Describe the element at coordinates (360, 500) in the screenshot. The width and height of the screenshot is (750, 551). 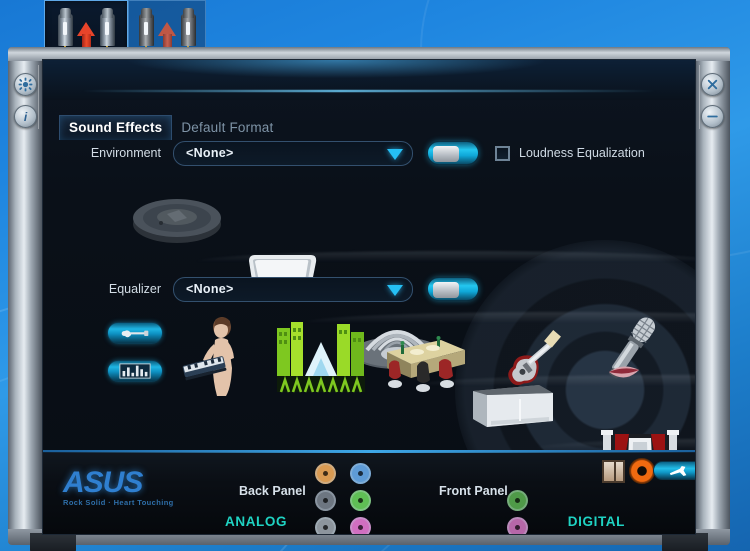
I see `jack-green` at that location.